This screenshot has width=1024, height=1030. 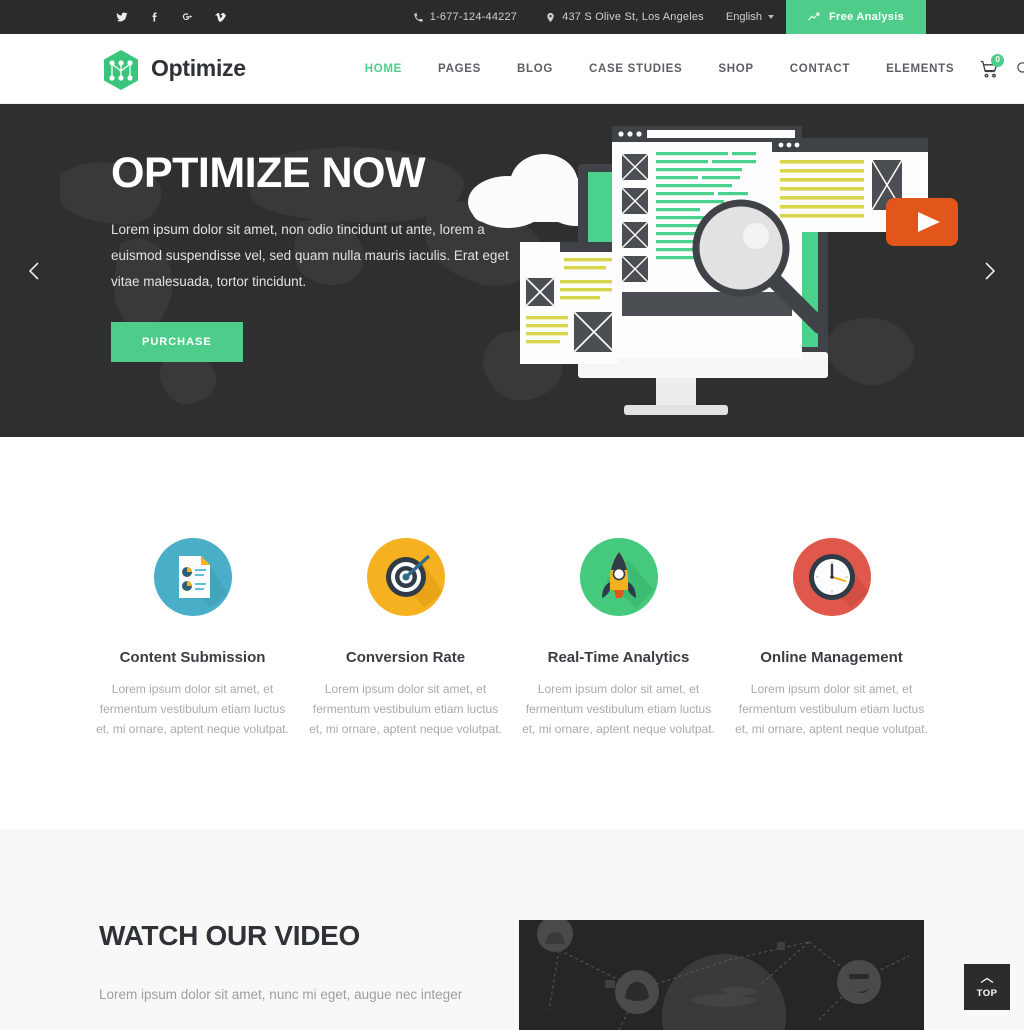 What do you see at coordinates (831, 577) in the screenshot?
I see `clock-icon` at bounding box center [831, 577].